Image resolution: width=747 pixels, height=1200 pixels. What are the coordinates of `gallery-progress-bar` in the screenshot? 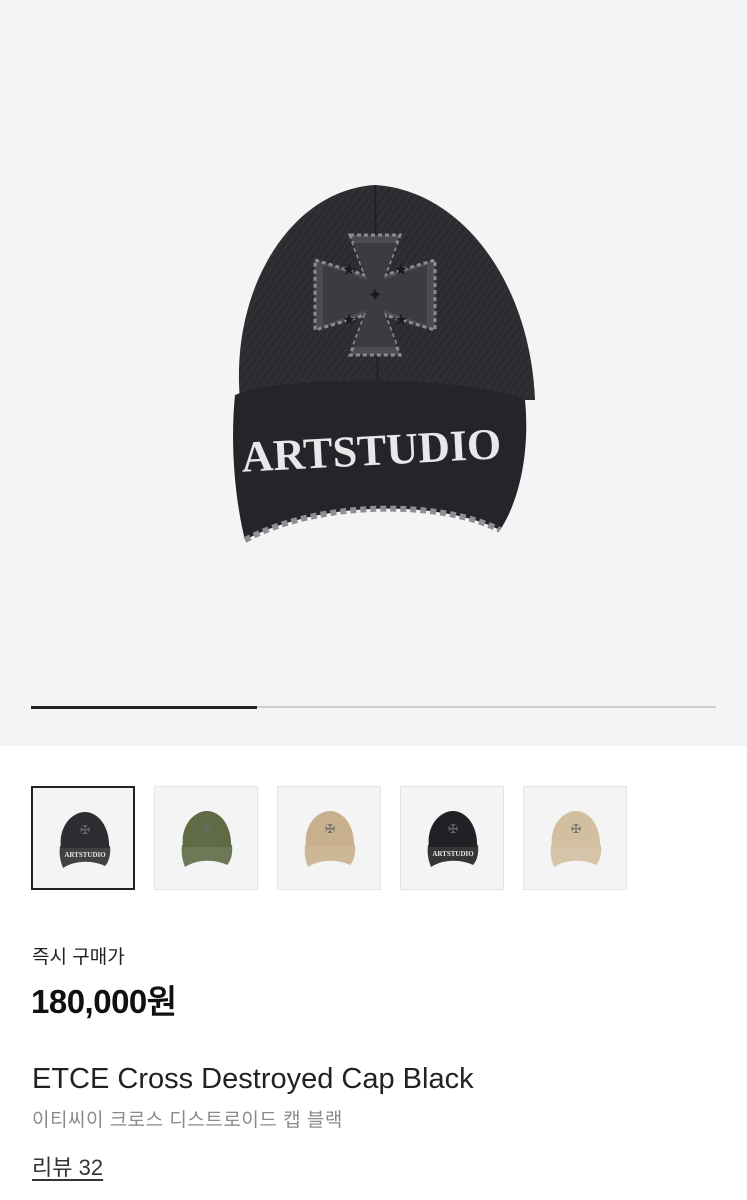 It's located at (373, 707).